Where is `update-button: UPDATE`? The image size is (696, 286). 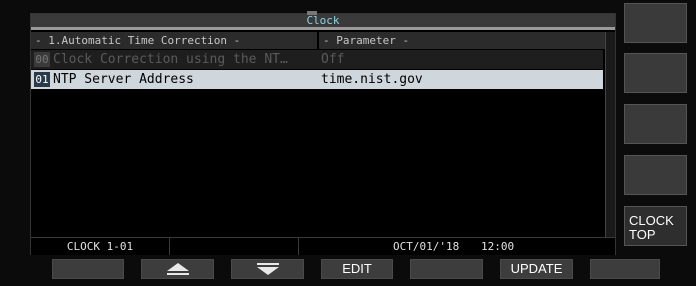 update-button: UPDATE is located at coordinates (536, 269).